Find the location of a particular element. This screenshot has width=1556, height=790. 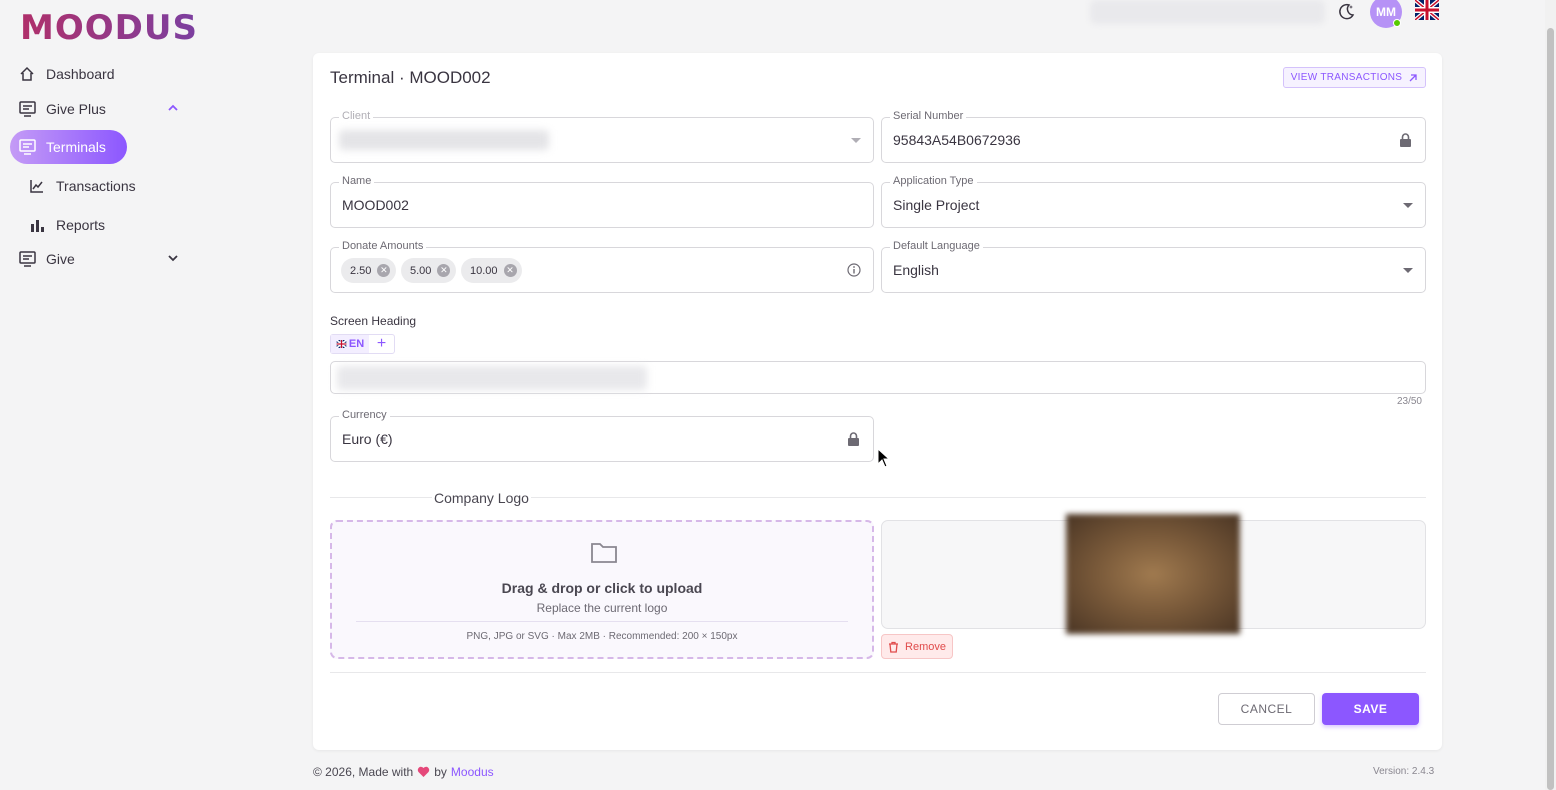

character-counter: 23/50 is located at coordinates (1409, 401).